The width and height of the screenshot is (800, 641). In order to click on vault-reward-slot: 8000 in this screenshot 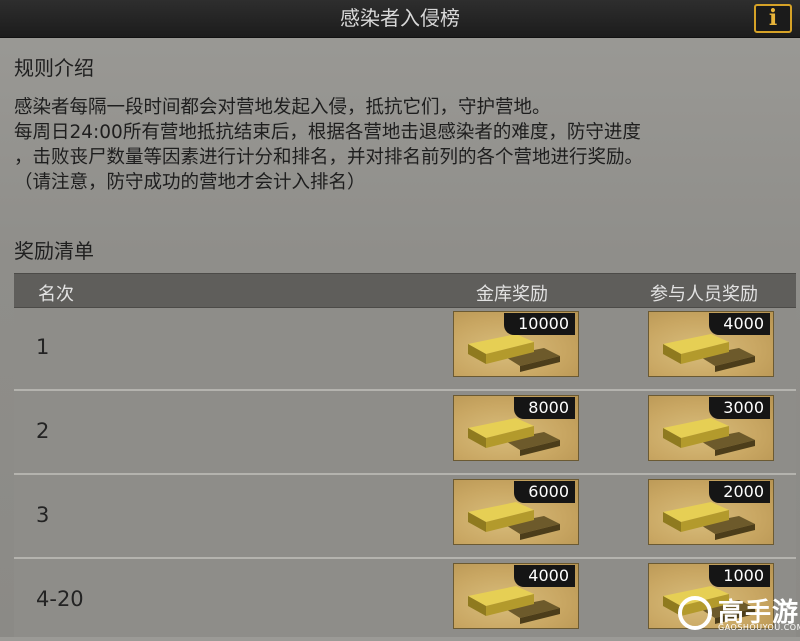, I will do `click(516, 428)`.